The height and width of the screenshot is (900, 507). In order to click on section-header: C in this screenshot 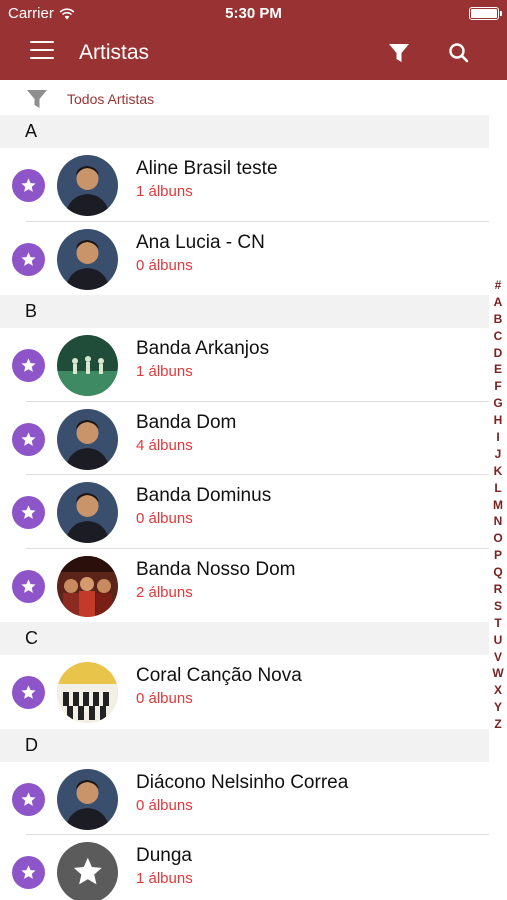, I will do `click(244, 638)`.